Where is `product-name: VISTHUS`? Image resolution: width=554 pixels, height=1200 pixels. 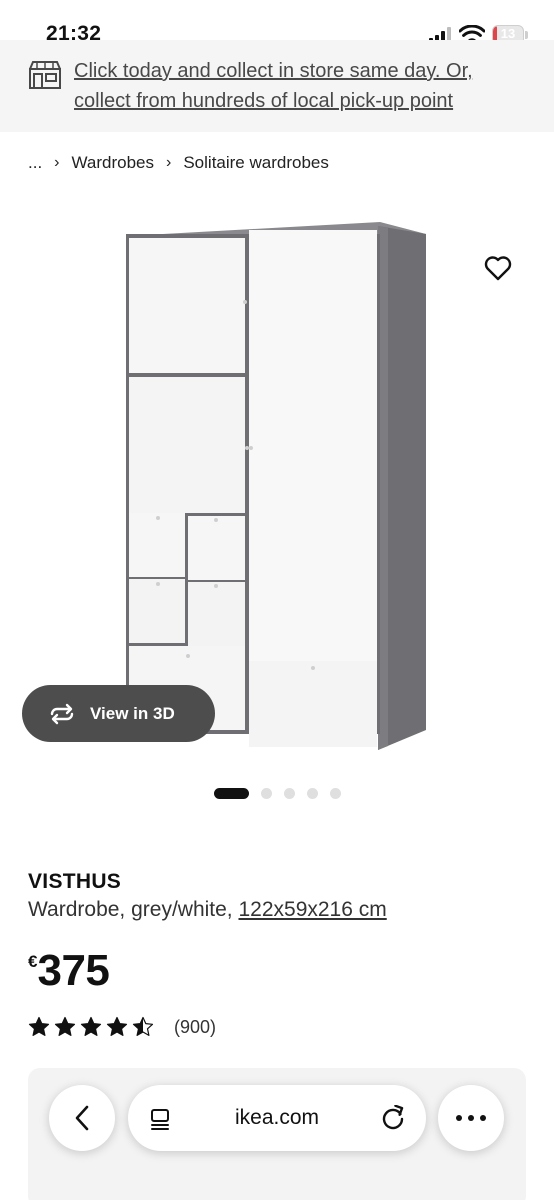 product-name: VISTHUS is located at coordinates (75, 881).